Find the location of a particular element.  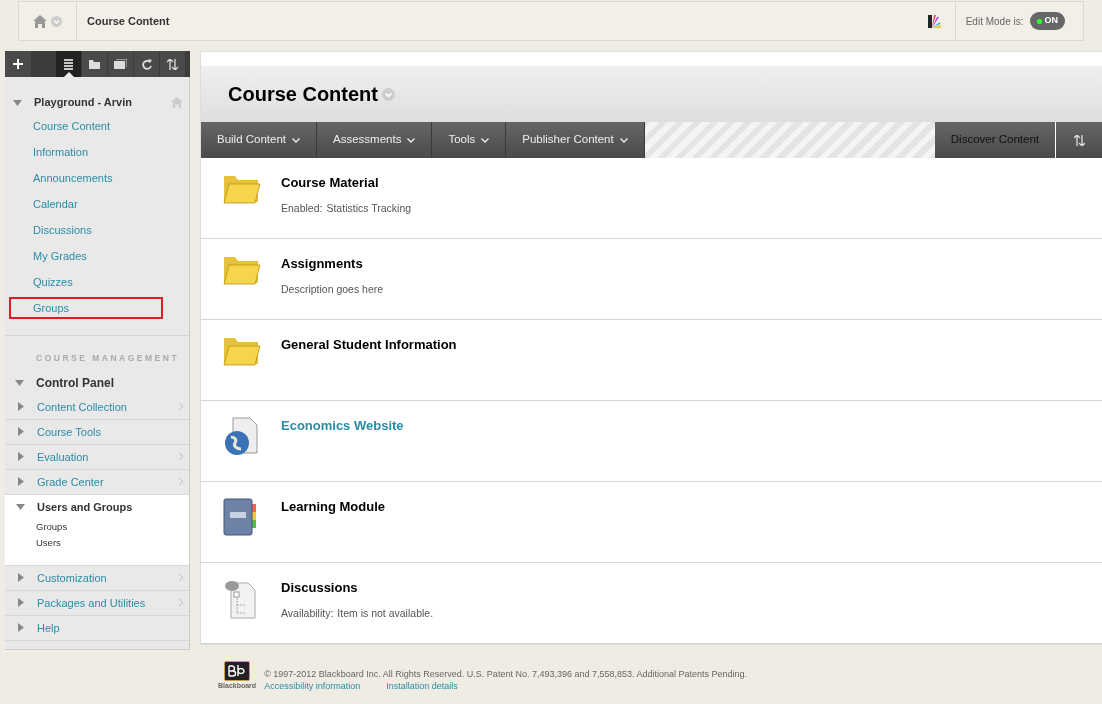

content-item-title: Assignments is located at coordinates (322, 264).